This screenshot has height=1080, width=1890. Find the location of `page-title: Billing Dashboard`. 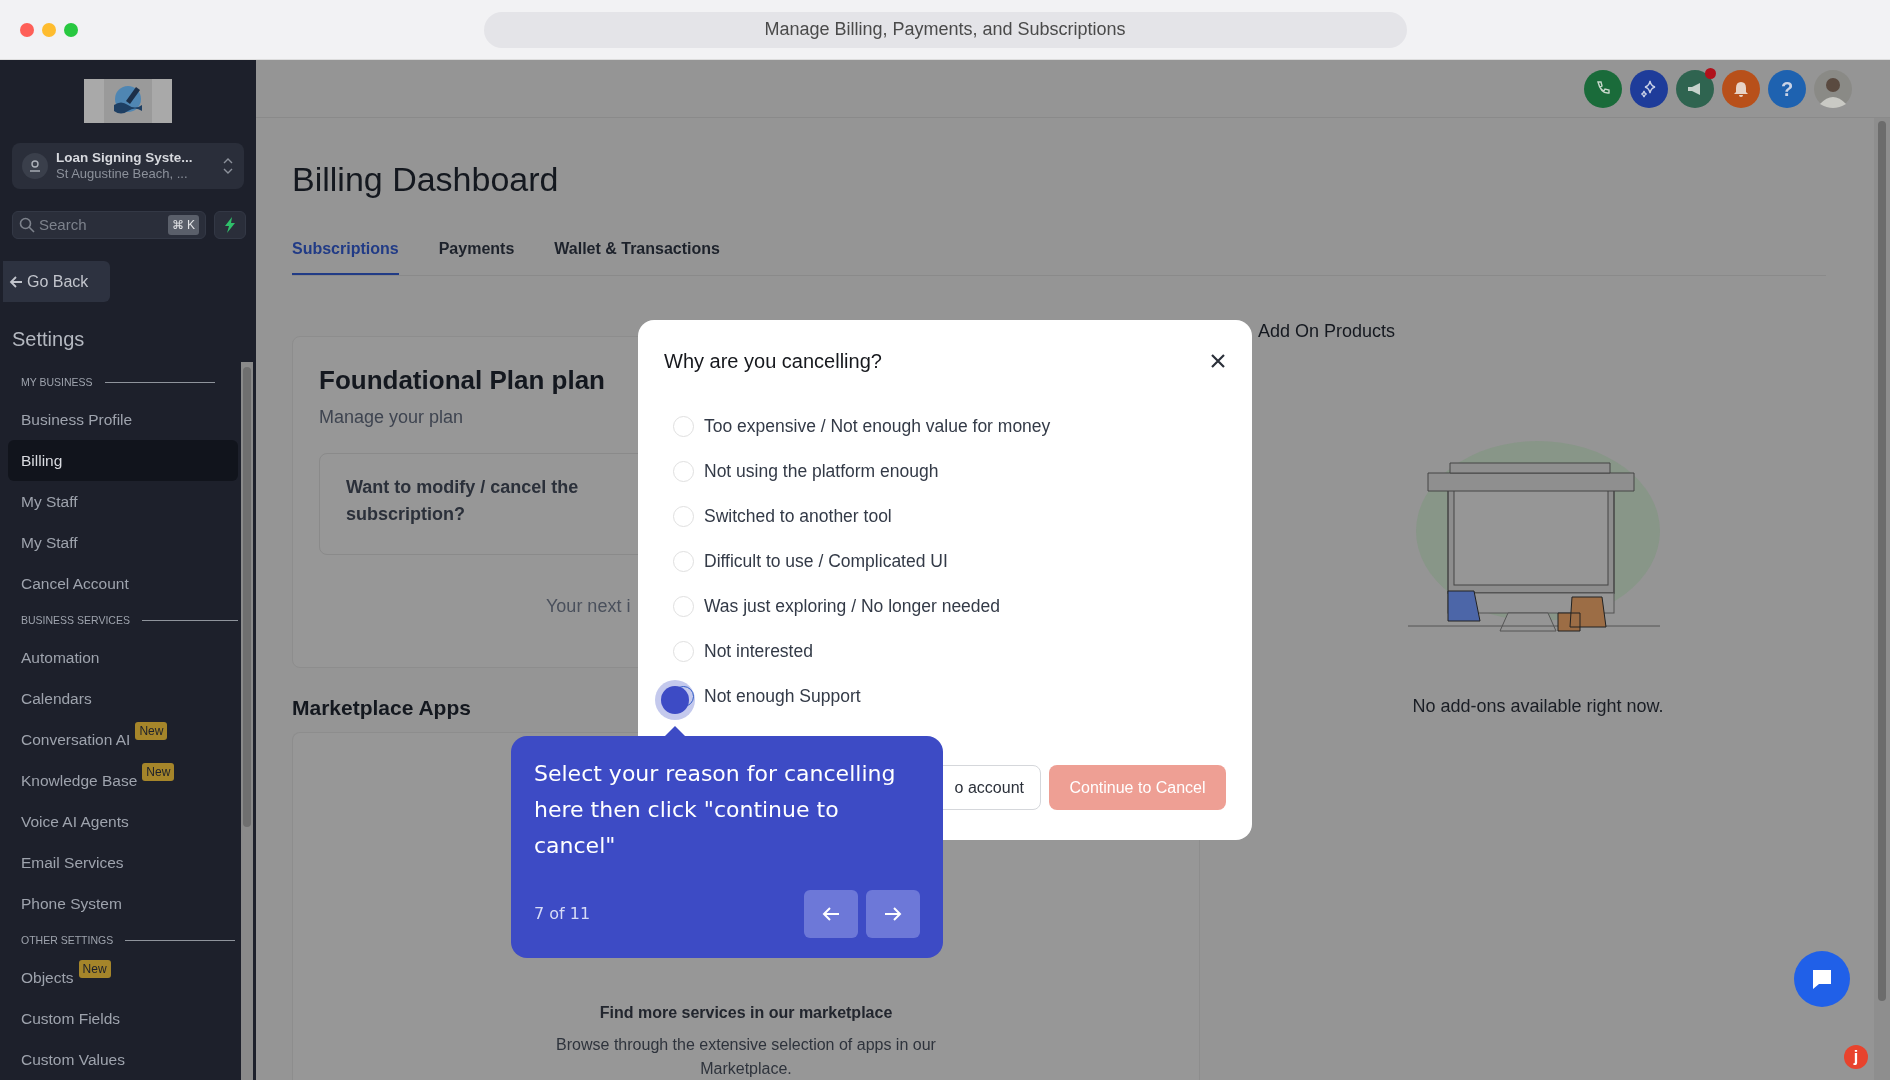

page-title: Billing Dashboard is located at coordinates (426, 179).